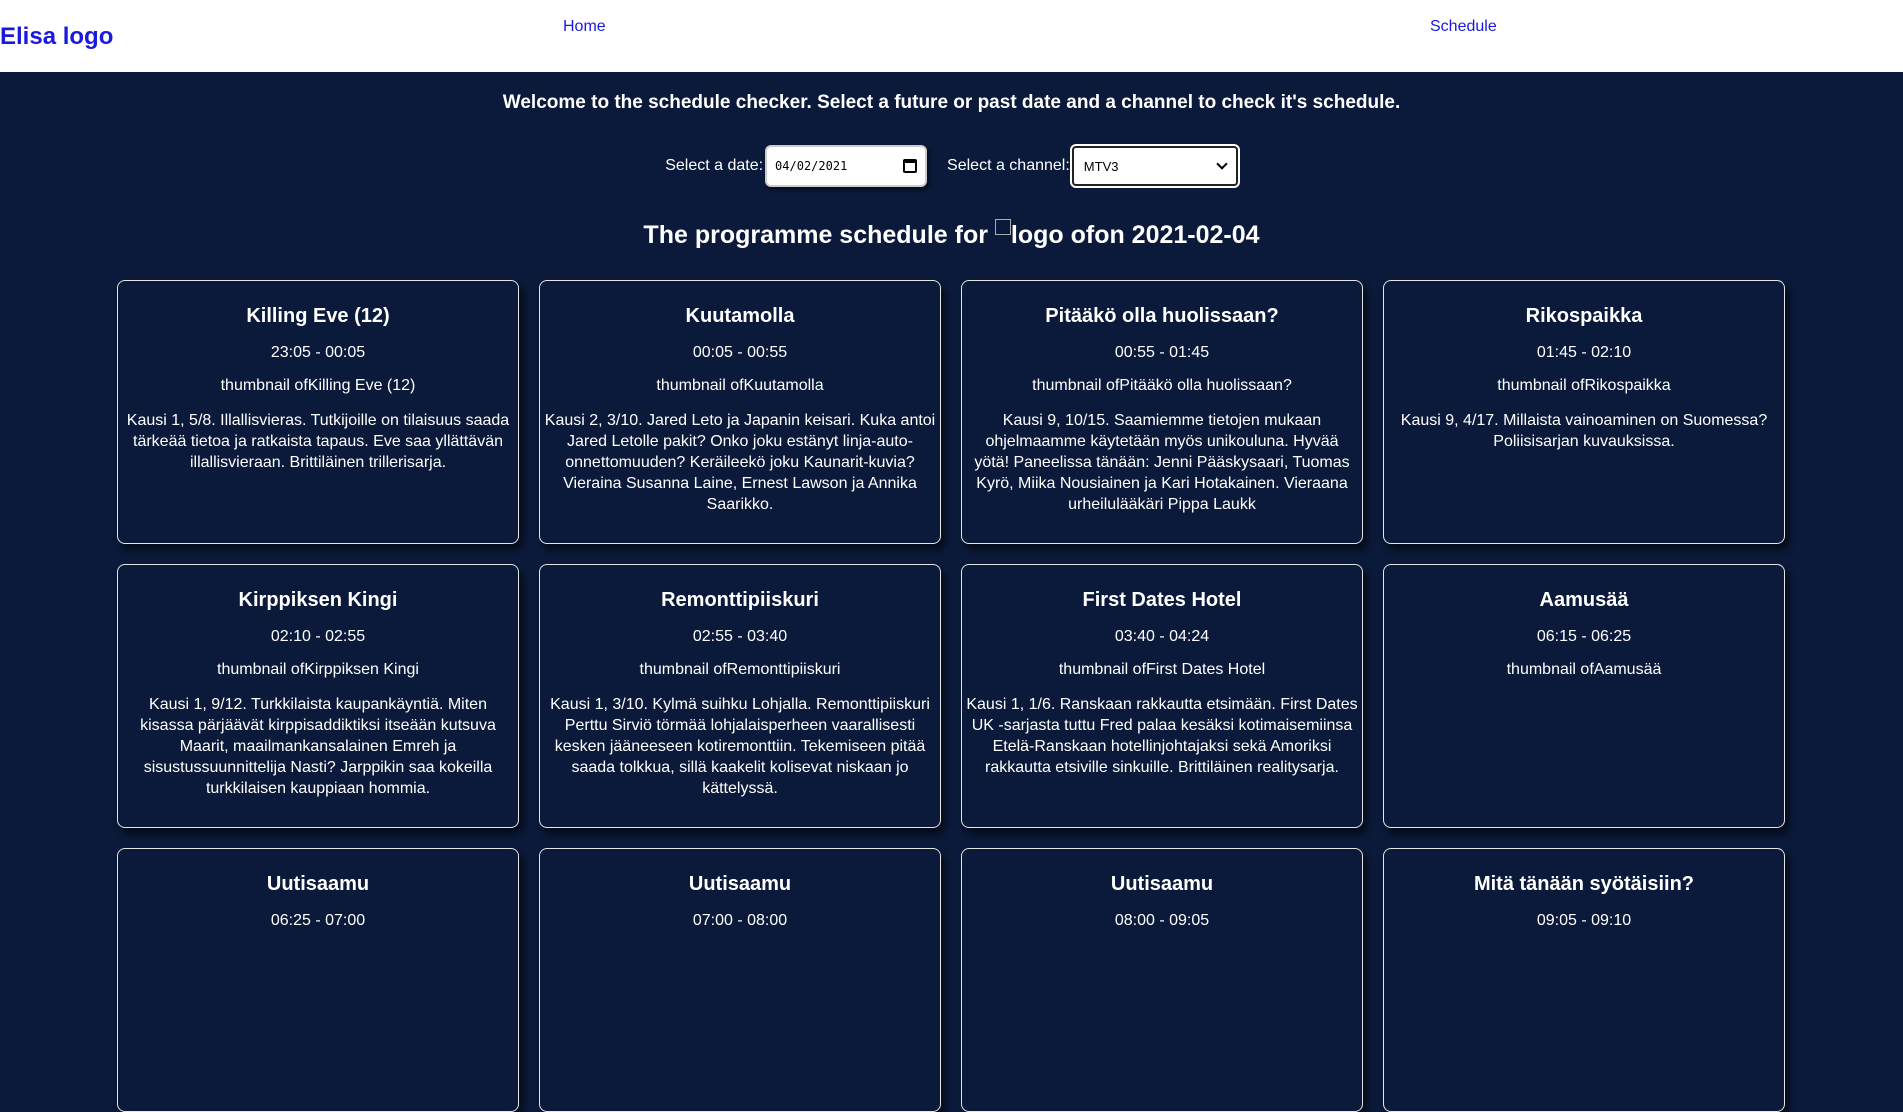 The height and width of the screenshot is (1112, 1903). What do you see at coordinates (1584, 385) in the screenshot?
I see `programme-thumbnail: thumbnail ofRikospaikka` at bounding box center [1584, 385].